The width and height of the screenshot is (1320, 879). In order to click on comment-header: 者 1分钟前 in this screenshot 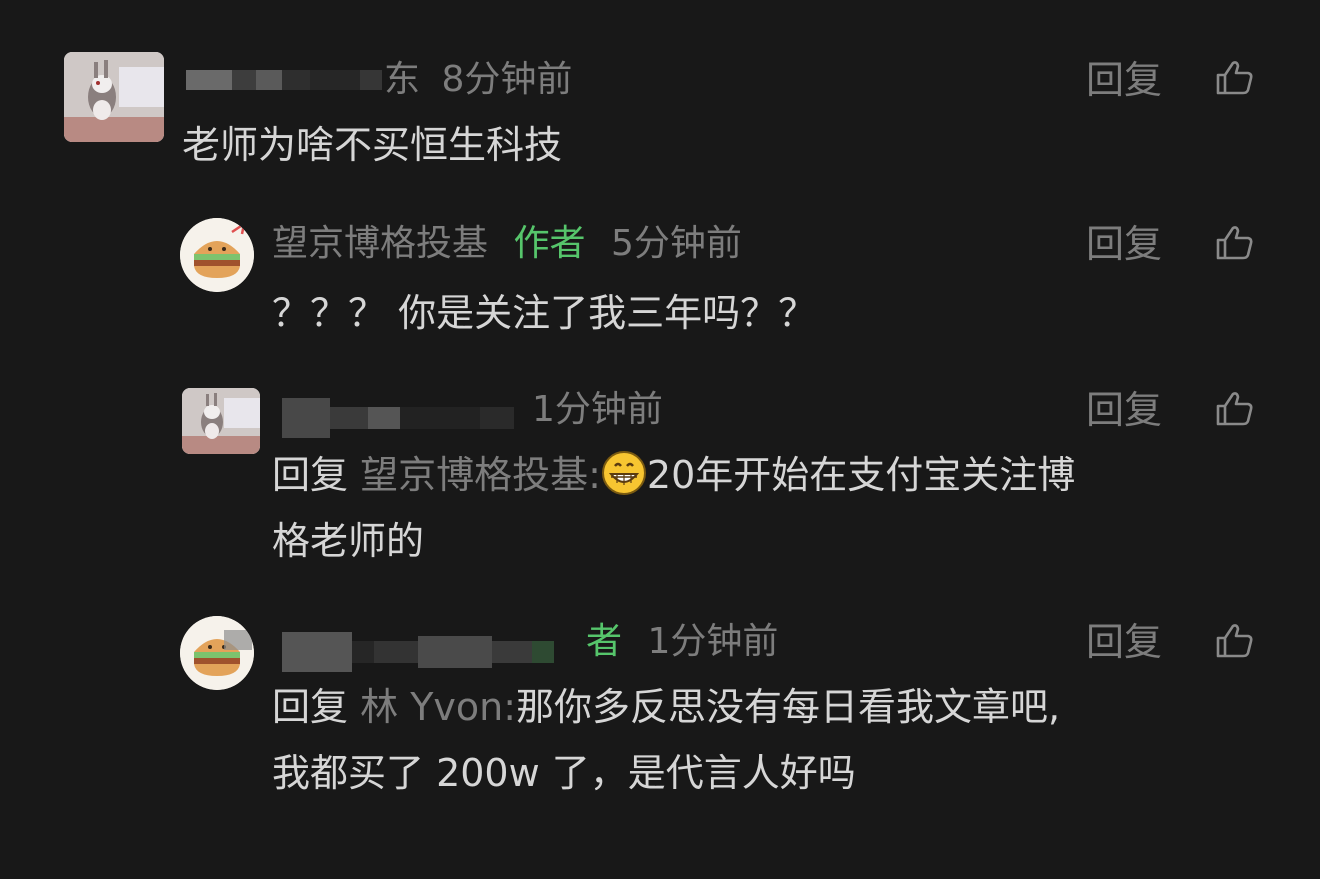, I will do `click(682, 642)`.